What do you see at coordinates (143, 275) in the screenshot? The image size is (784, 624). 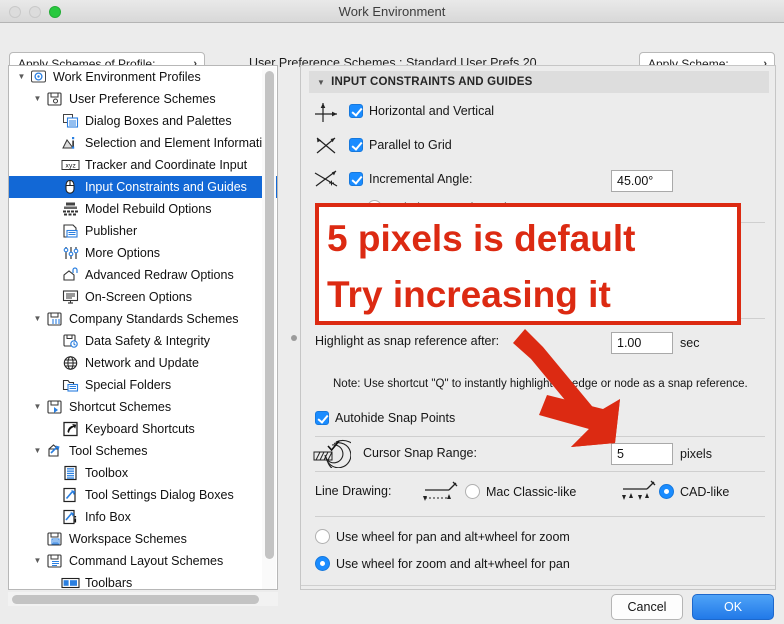 I see `tree-item-advanced-redraw-options: Advanced Redraw Options` at bounding box center [143, 275].